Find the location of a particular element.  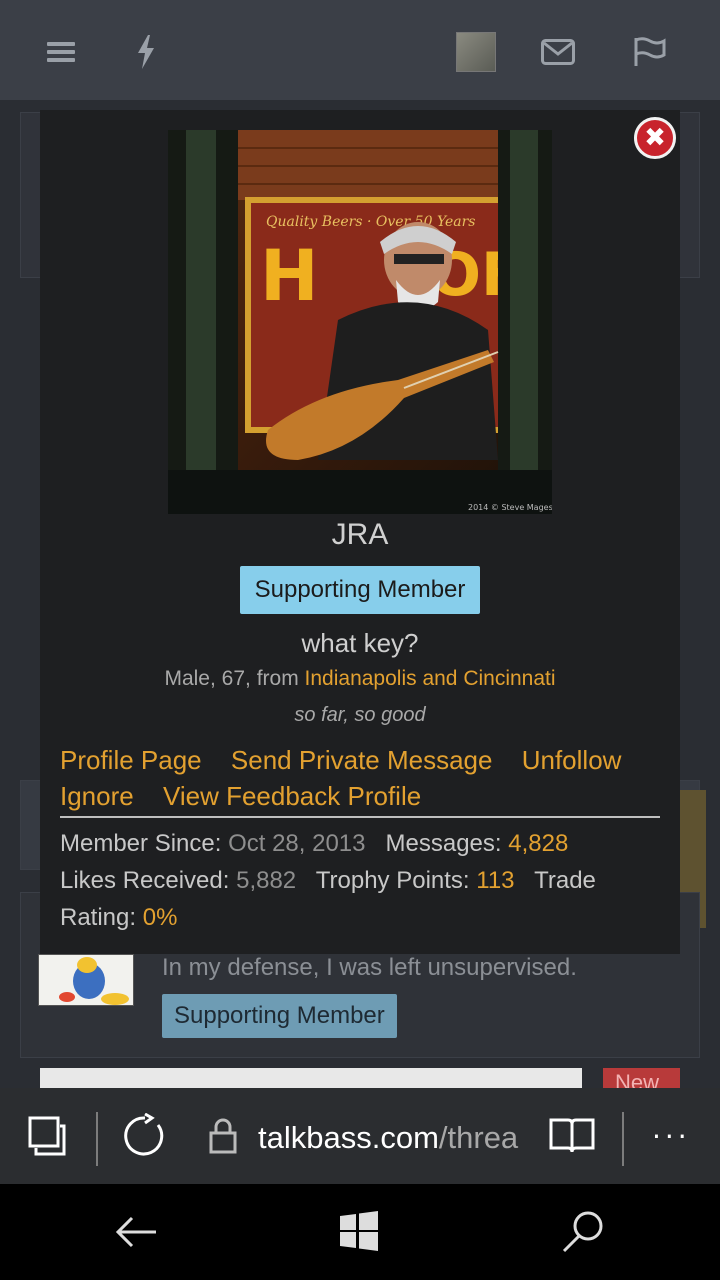

member-username: JRA is located at coordinates (360, 535).